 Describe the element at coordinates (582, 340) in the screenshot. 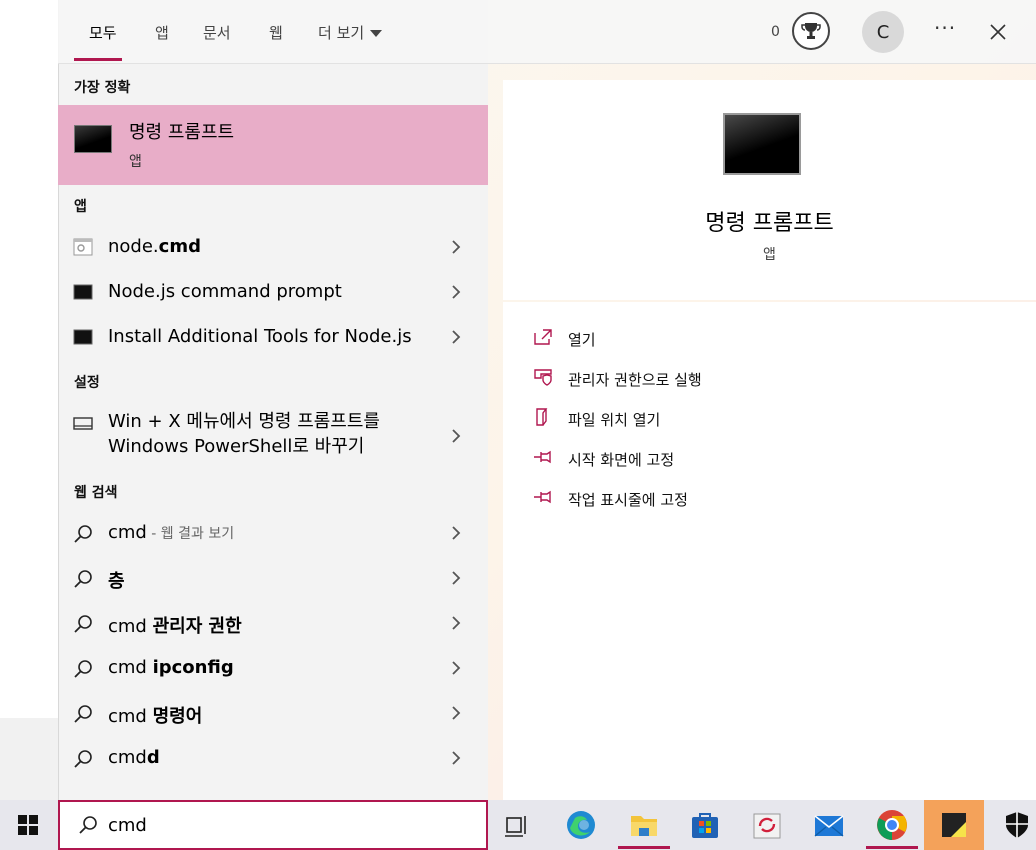

I see `action-label: 열기` at that location.